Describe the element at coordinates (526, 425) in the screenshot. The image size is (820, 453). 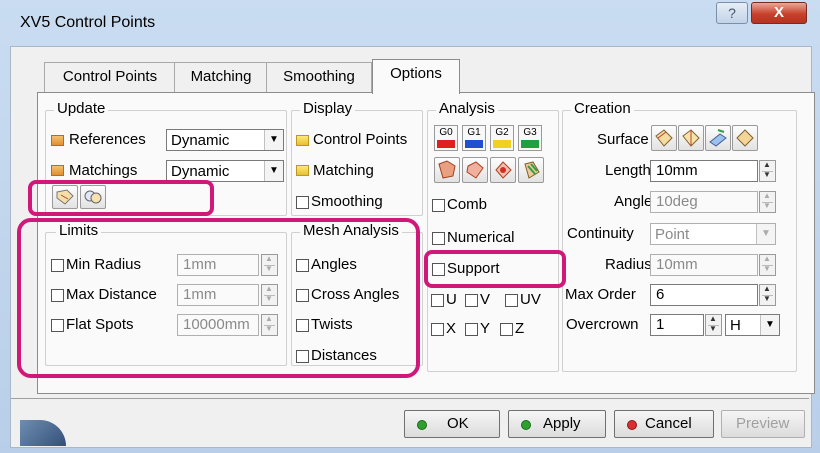
I see `apply-status-icon` at that location.